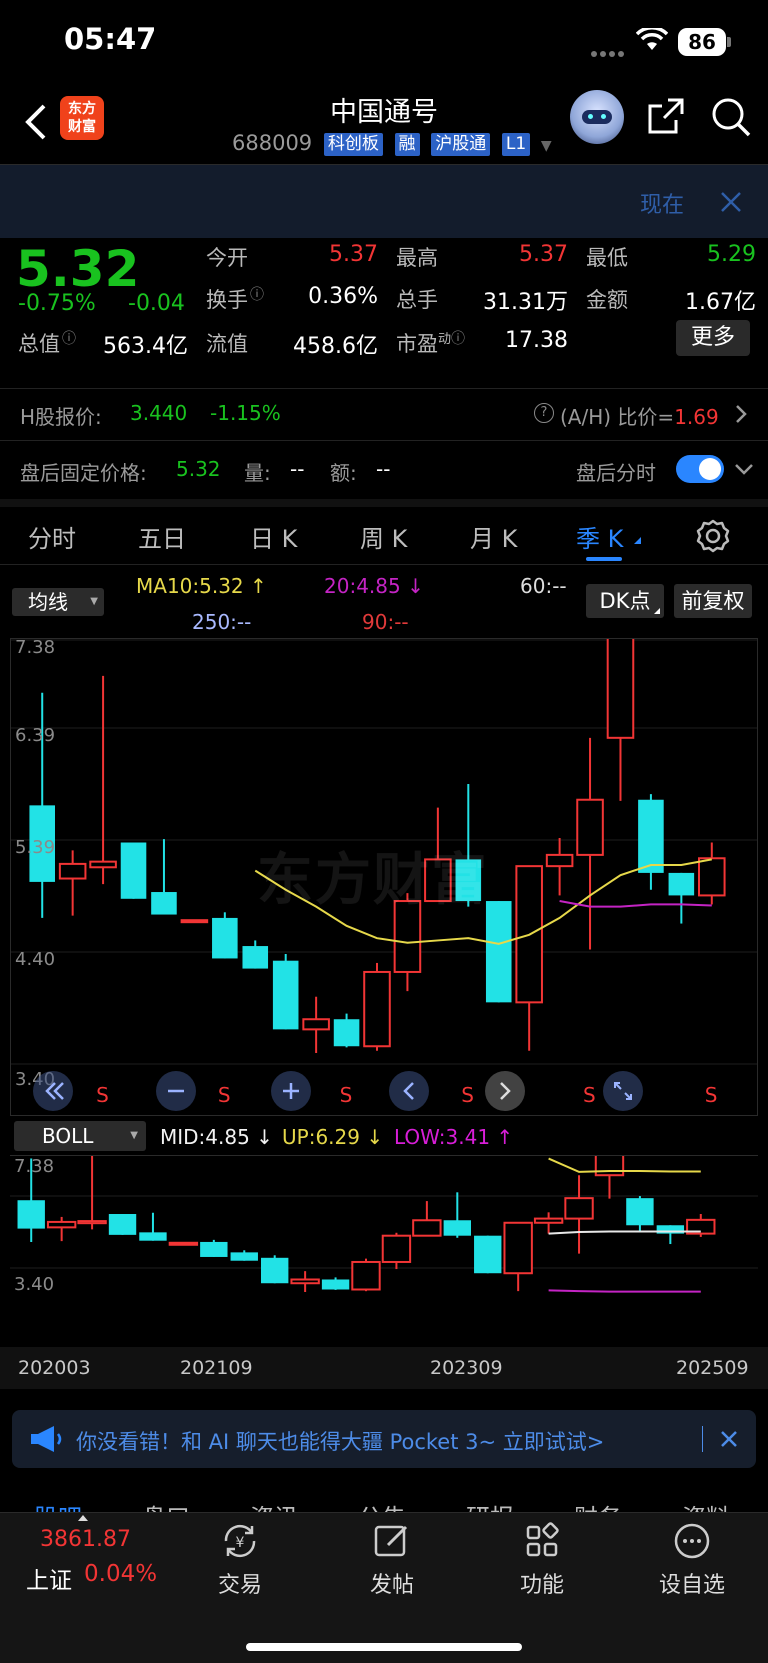 The width and height of the screenshot is (768, 1663). I want to click on y-tick-label: 6.39, so click(35, 735).